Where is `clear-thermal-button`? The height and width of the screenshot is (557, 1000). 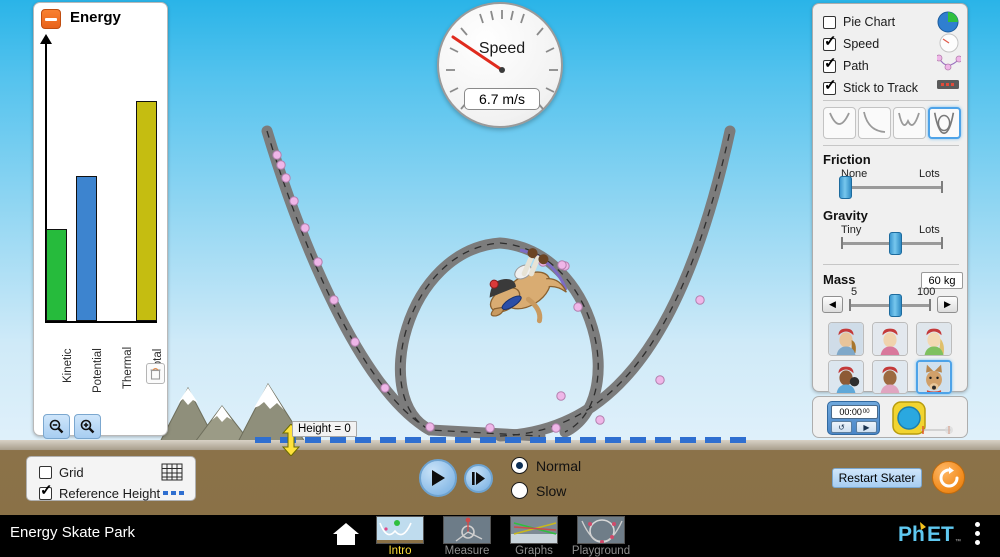 clear-thermal-button is located at coordinates (155, 373).